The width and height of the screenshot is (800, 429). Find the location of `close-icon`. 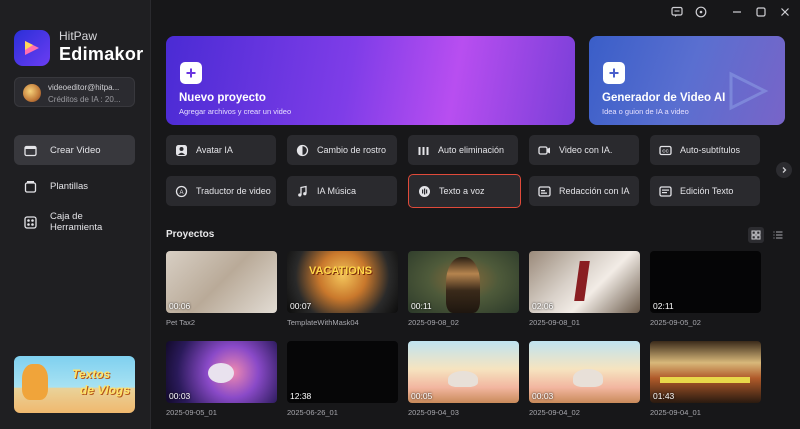

close-icon is located at coordinates (785, 12).